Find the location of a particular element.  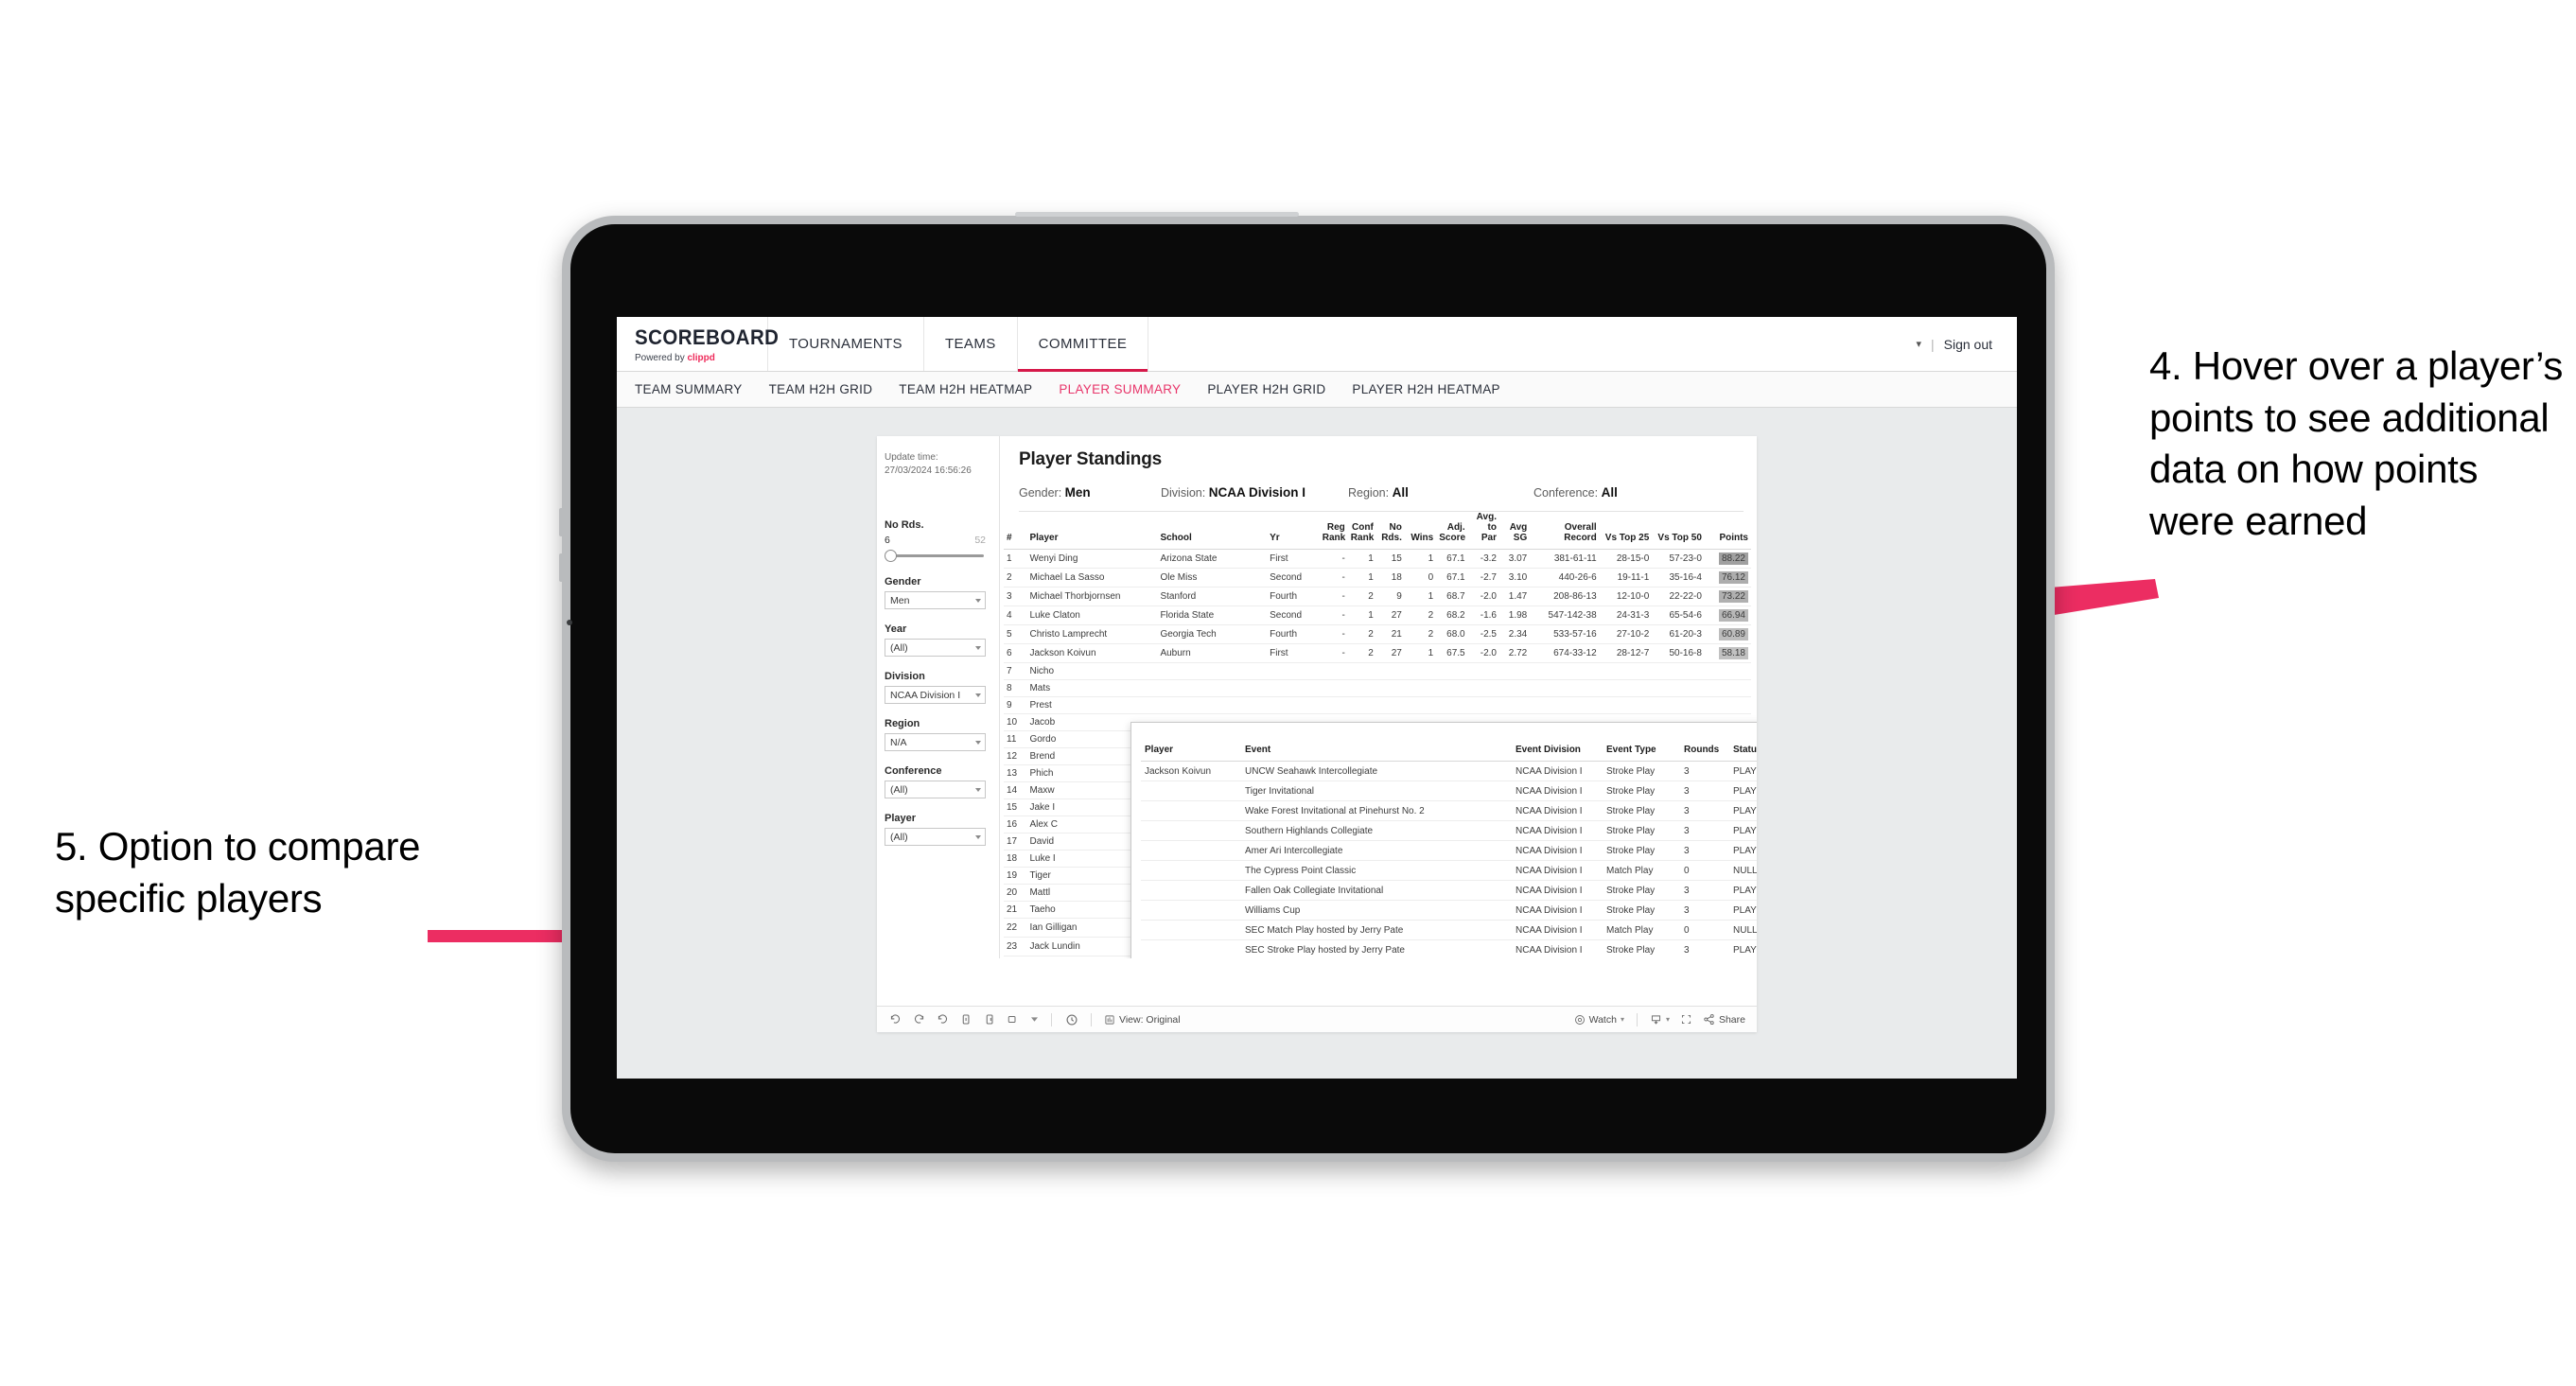

subnav-team-h2h-grid: TEAM H2H GRID is located at coordinates (821, 389).